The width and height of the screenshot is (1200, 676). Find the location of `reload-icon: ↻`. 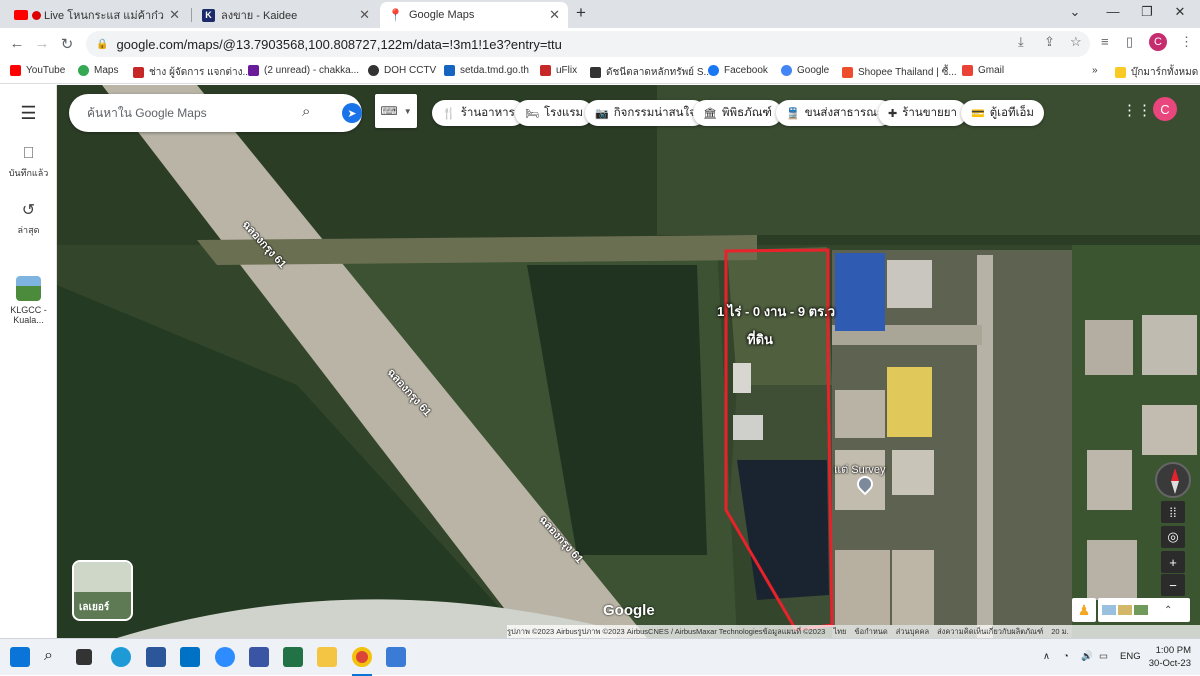

reload-icon: ↻ is located at coordinates (67, 44).